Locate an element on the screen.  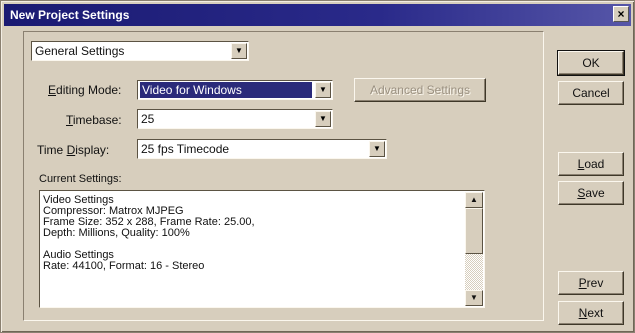
next-button: Next is located at coordinates (591, 313).